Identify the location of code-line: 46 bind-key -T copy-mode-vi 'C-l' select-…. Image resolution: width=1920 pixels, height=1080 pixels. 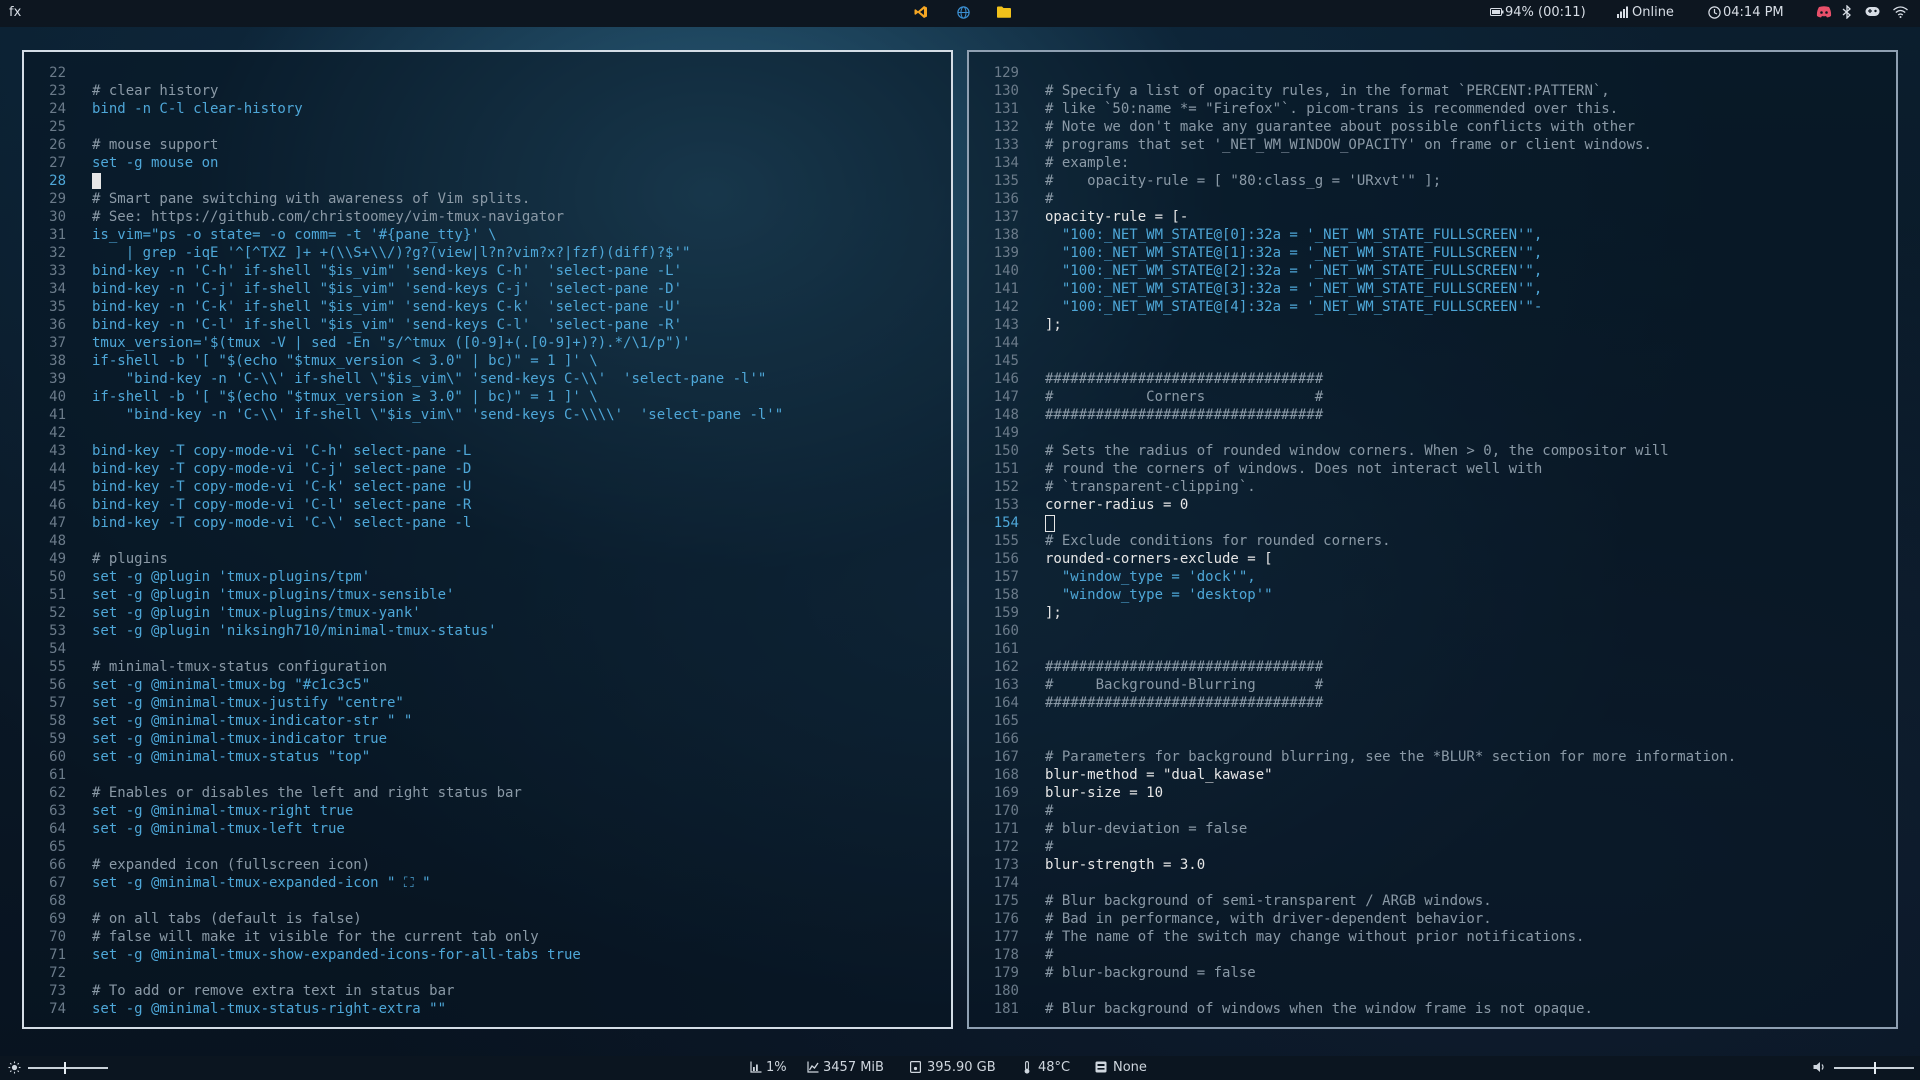
(487, 505).